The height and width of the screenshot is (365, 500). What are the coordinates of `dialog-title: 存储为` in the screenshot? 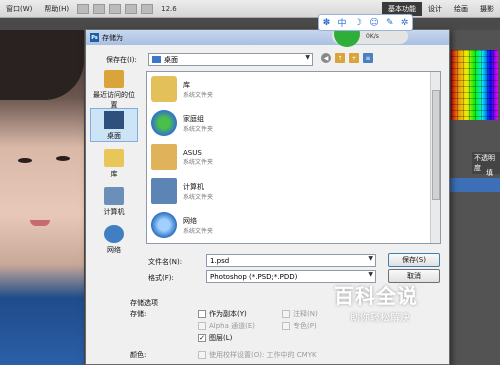 It's located at (112, 37).